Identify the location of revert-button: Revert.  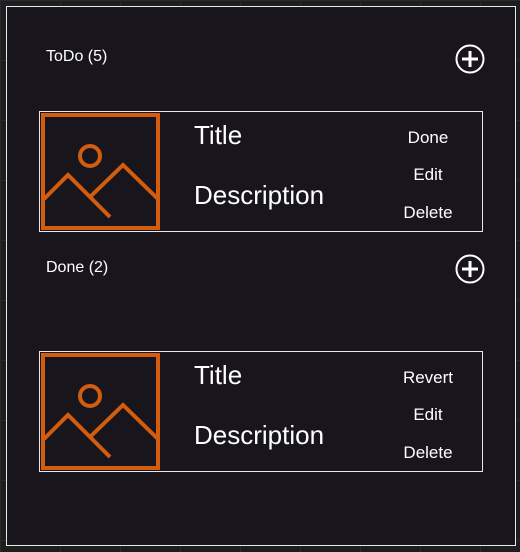
(428, 378).